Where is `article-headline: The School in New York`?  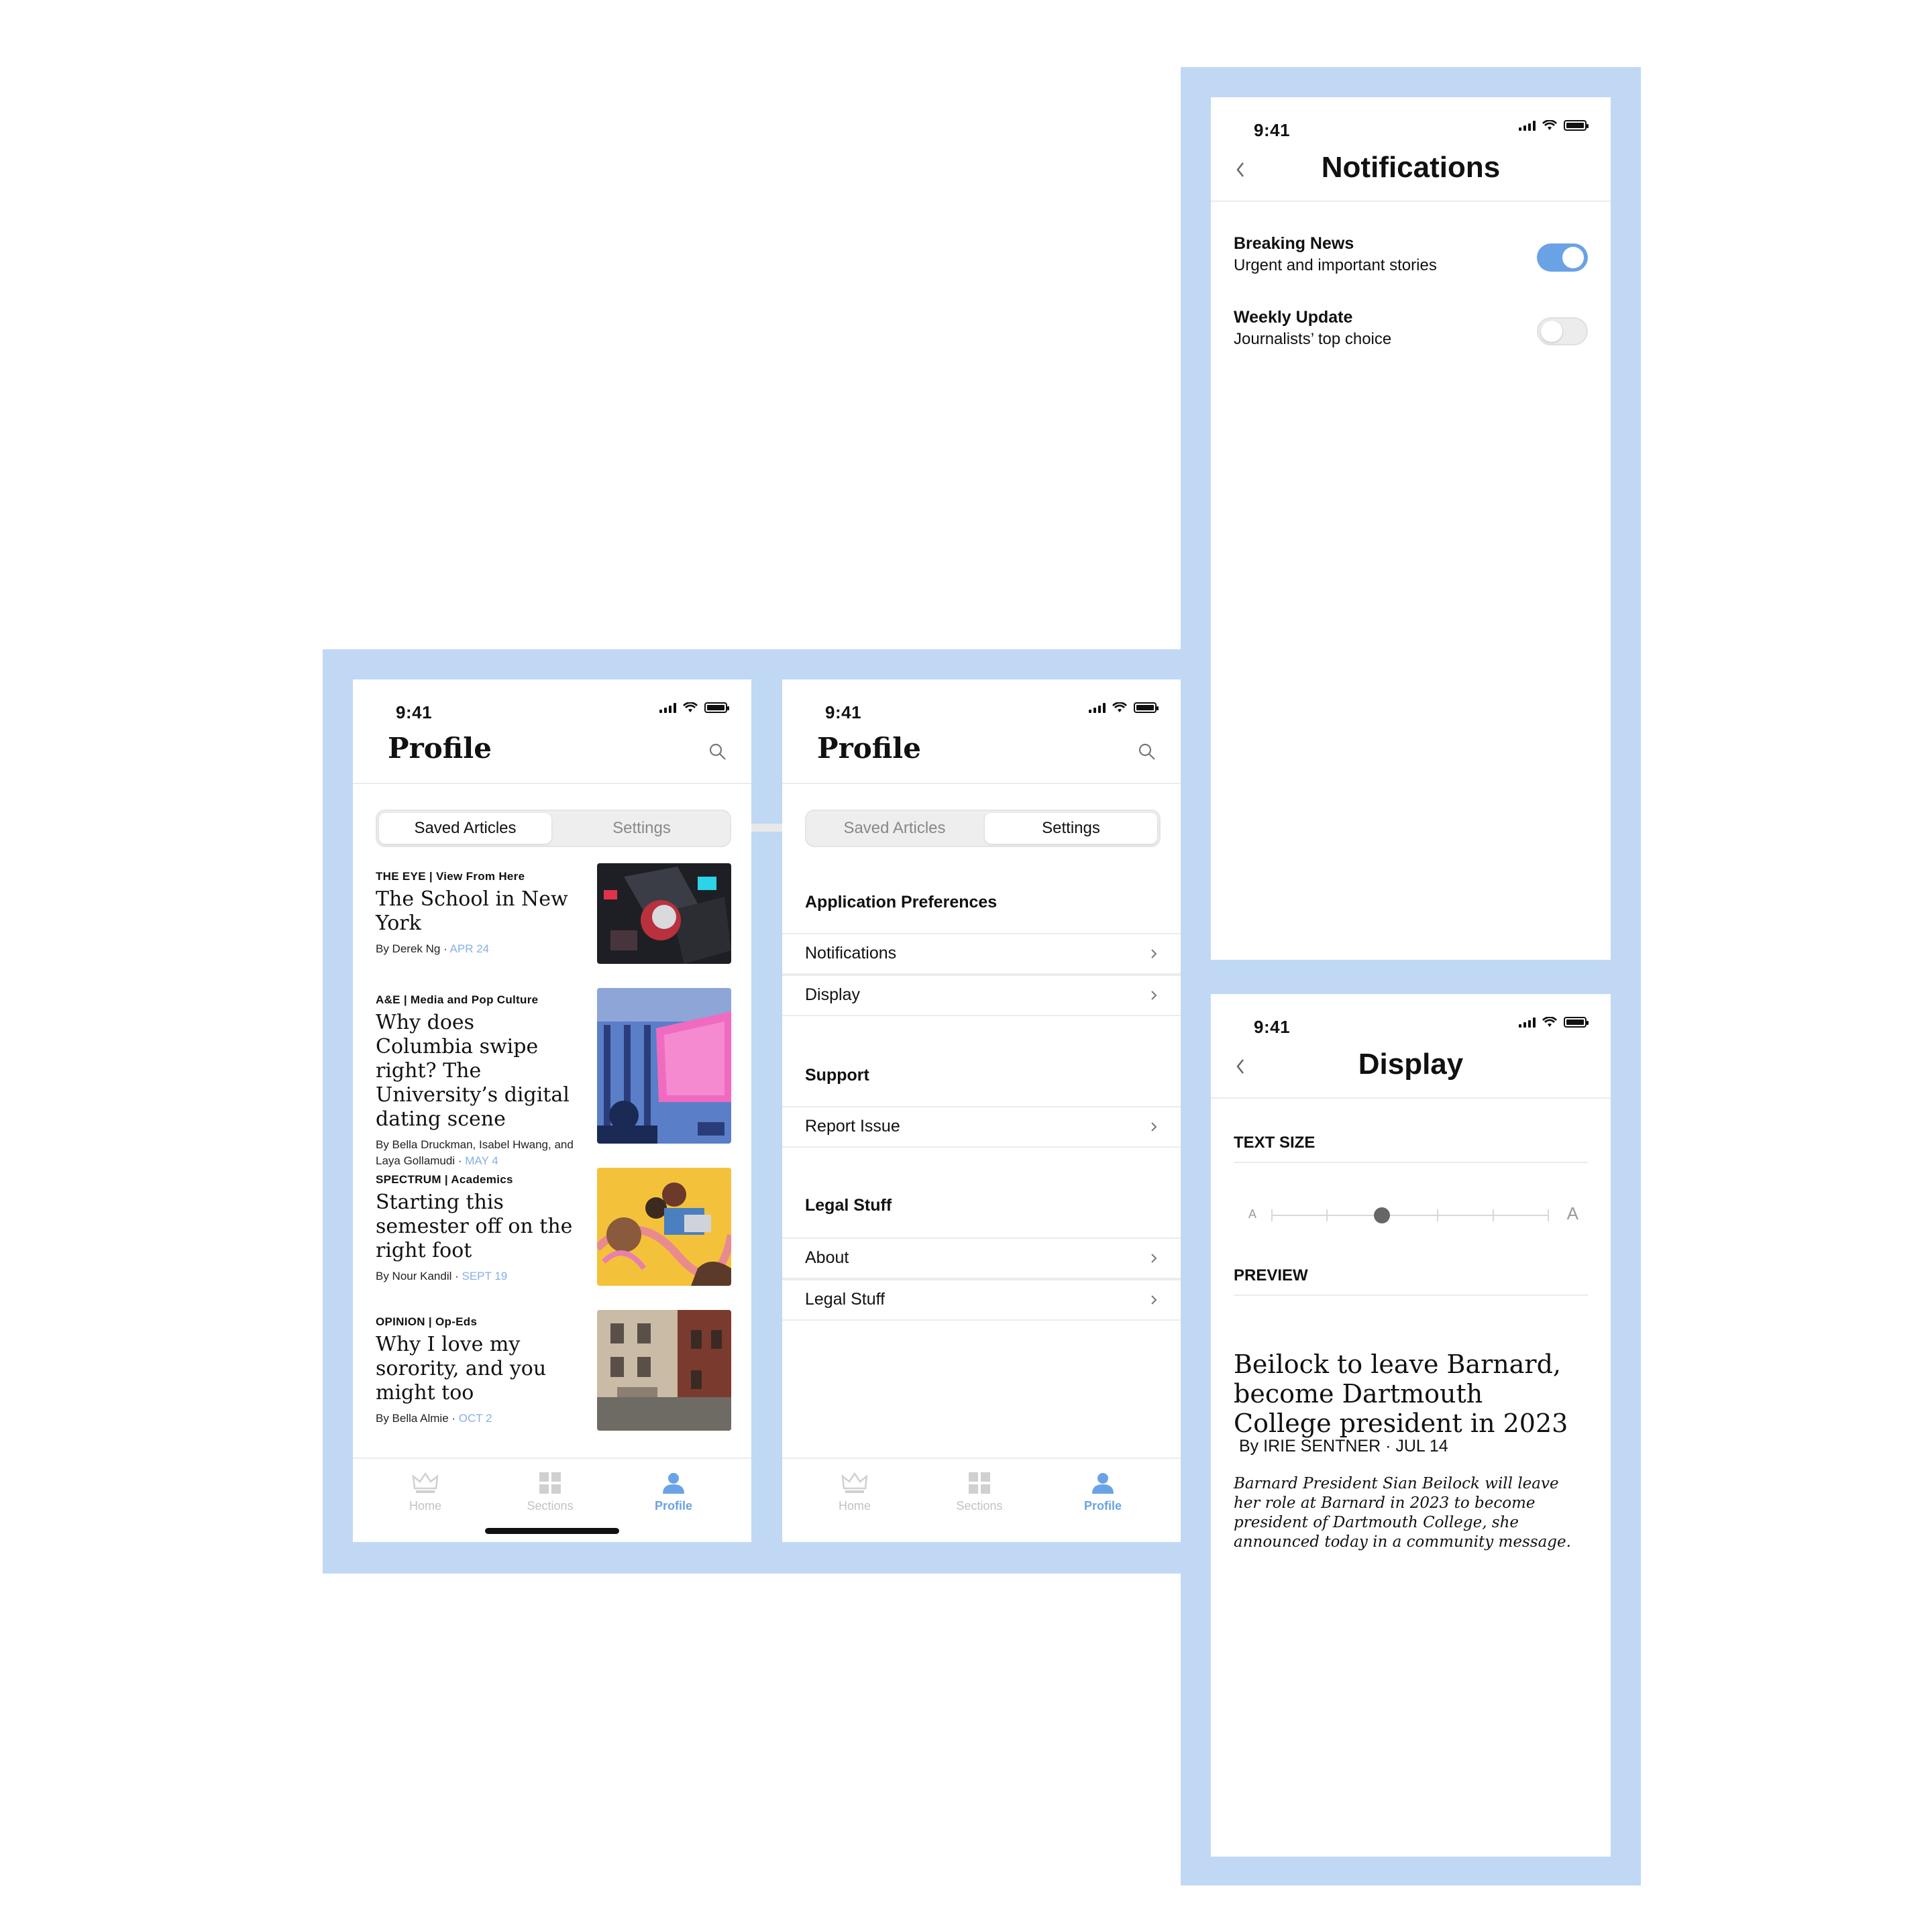
article-headline: The School in New York is located at coordinates (475, 912).